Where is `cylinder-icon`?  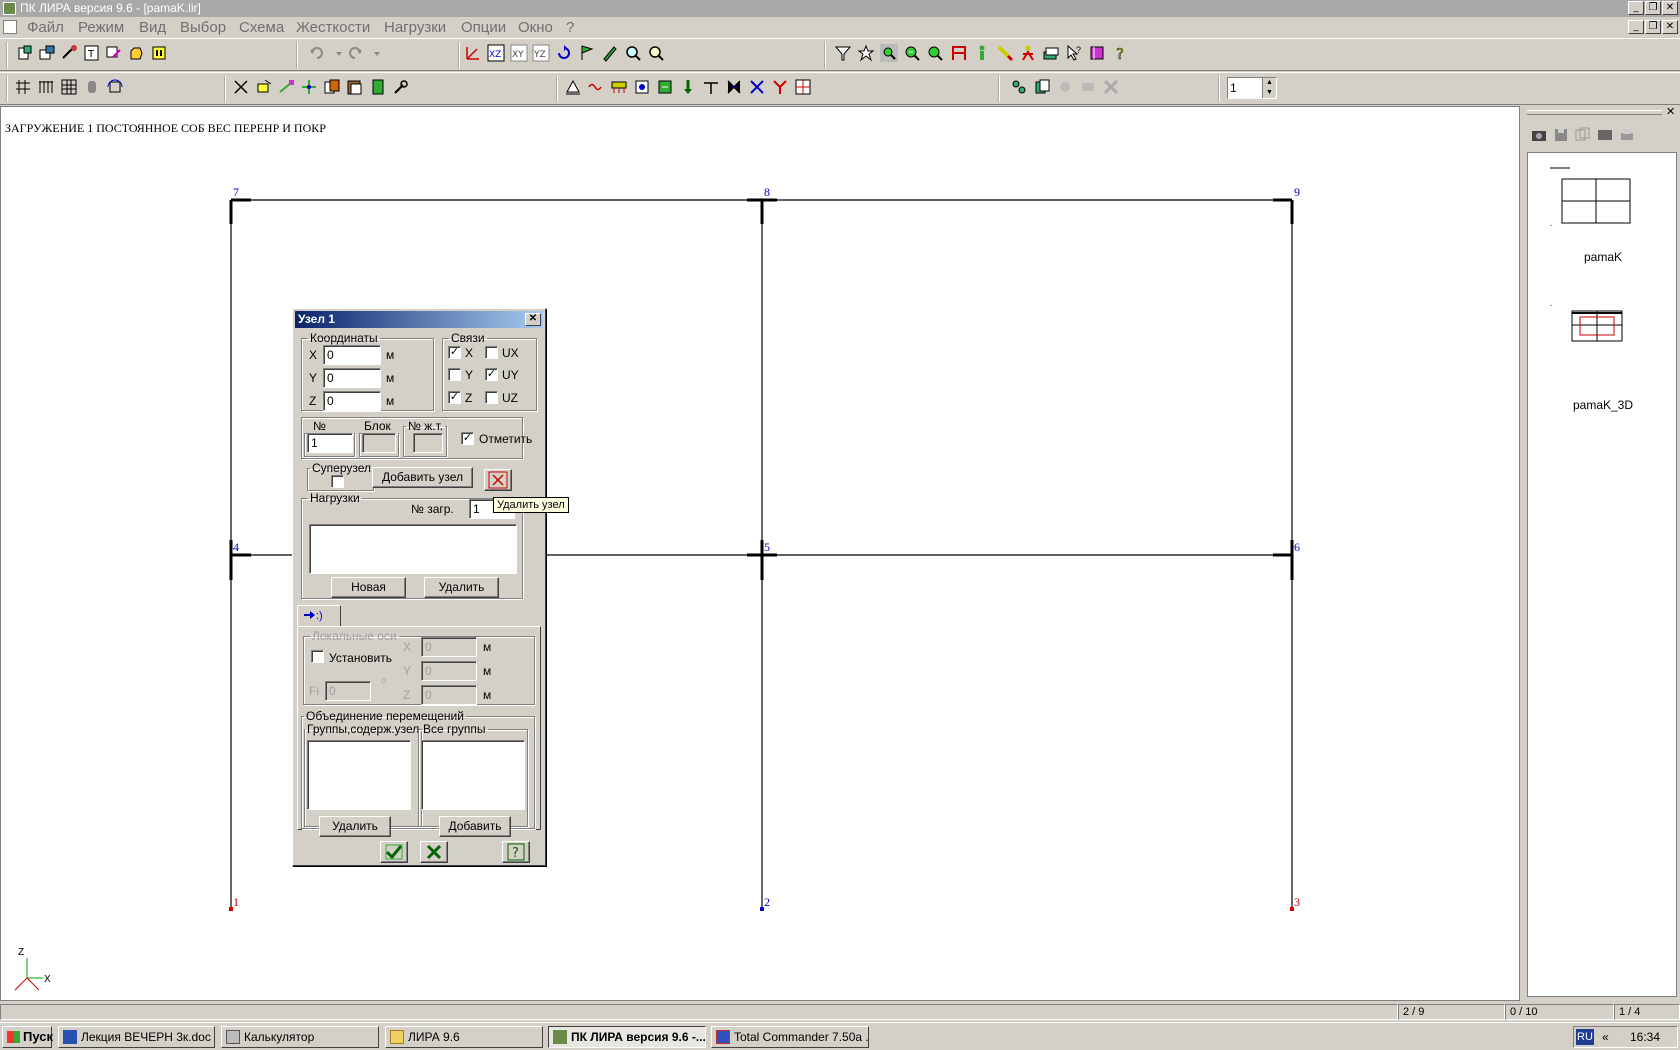 cylinder-icon is located at coordinates (92, 87).